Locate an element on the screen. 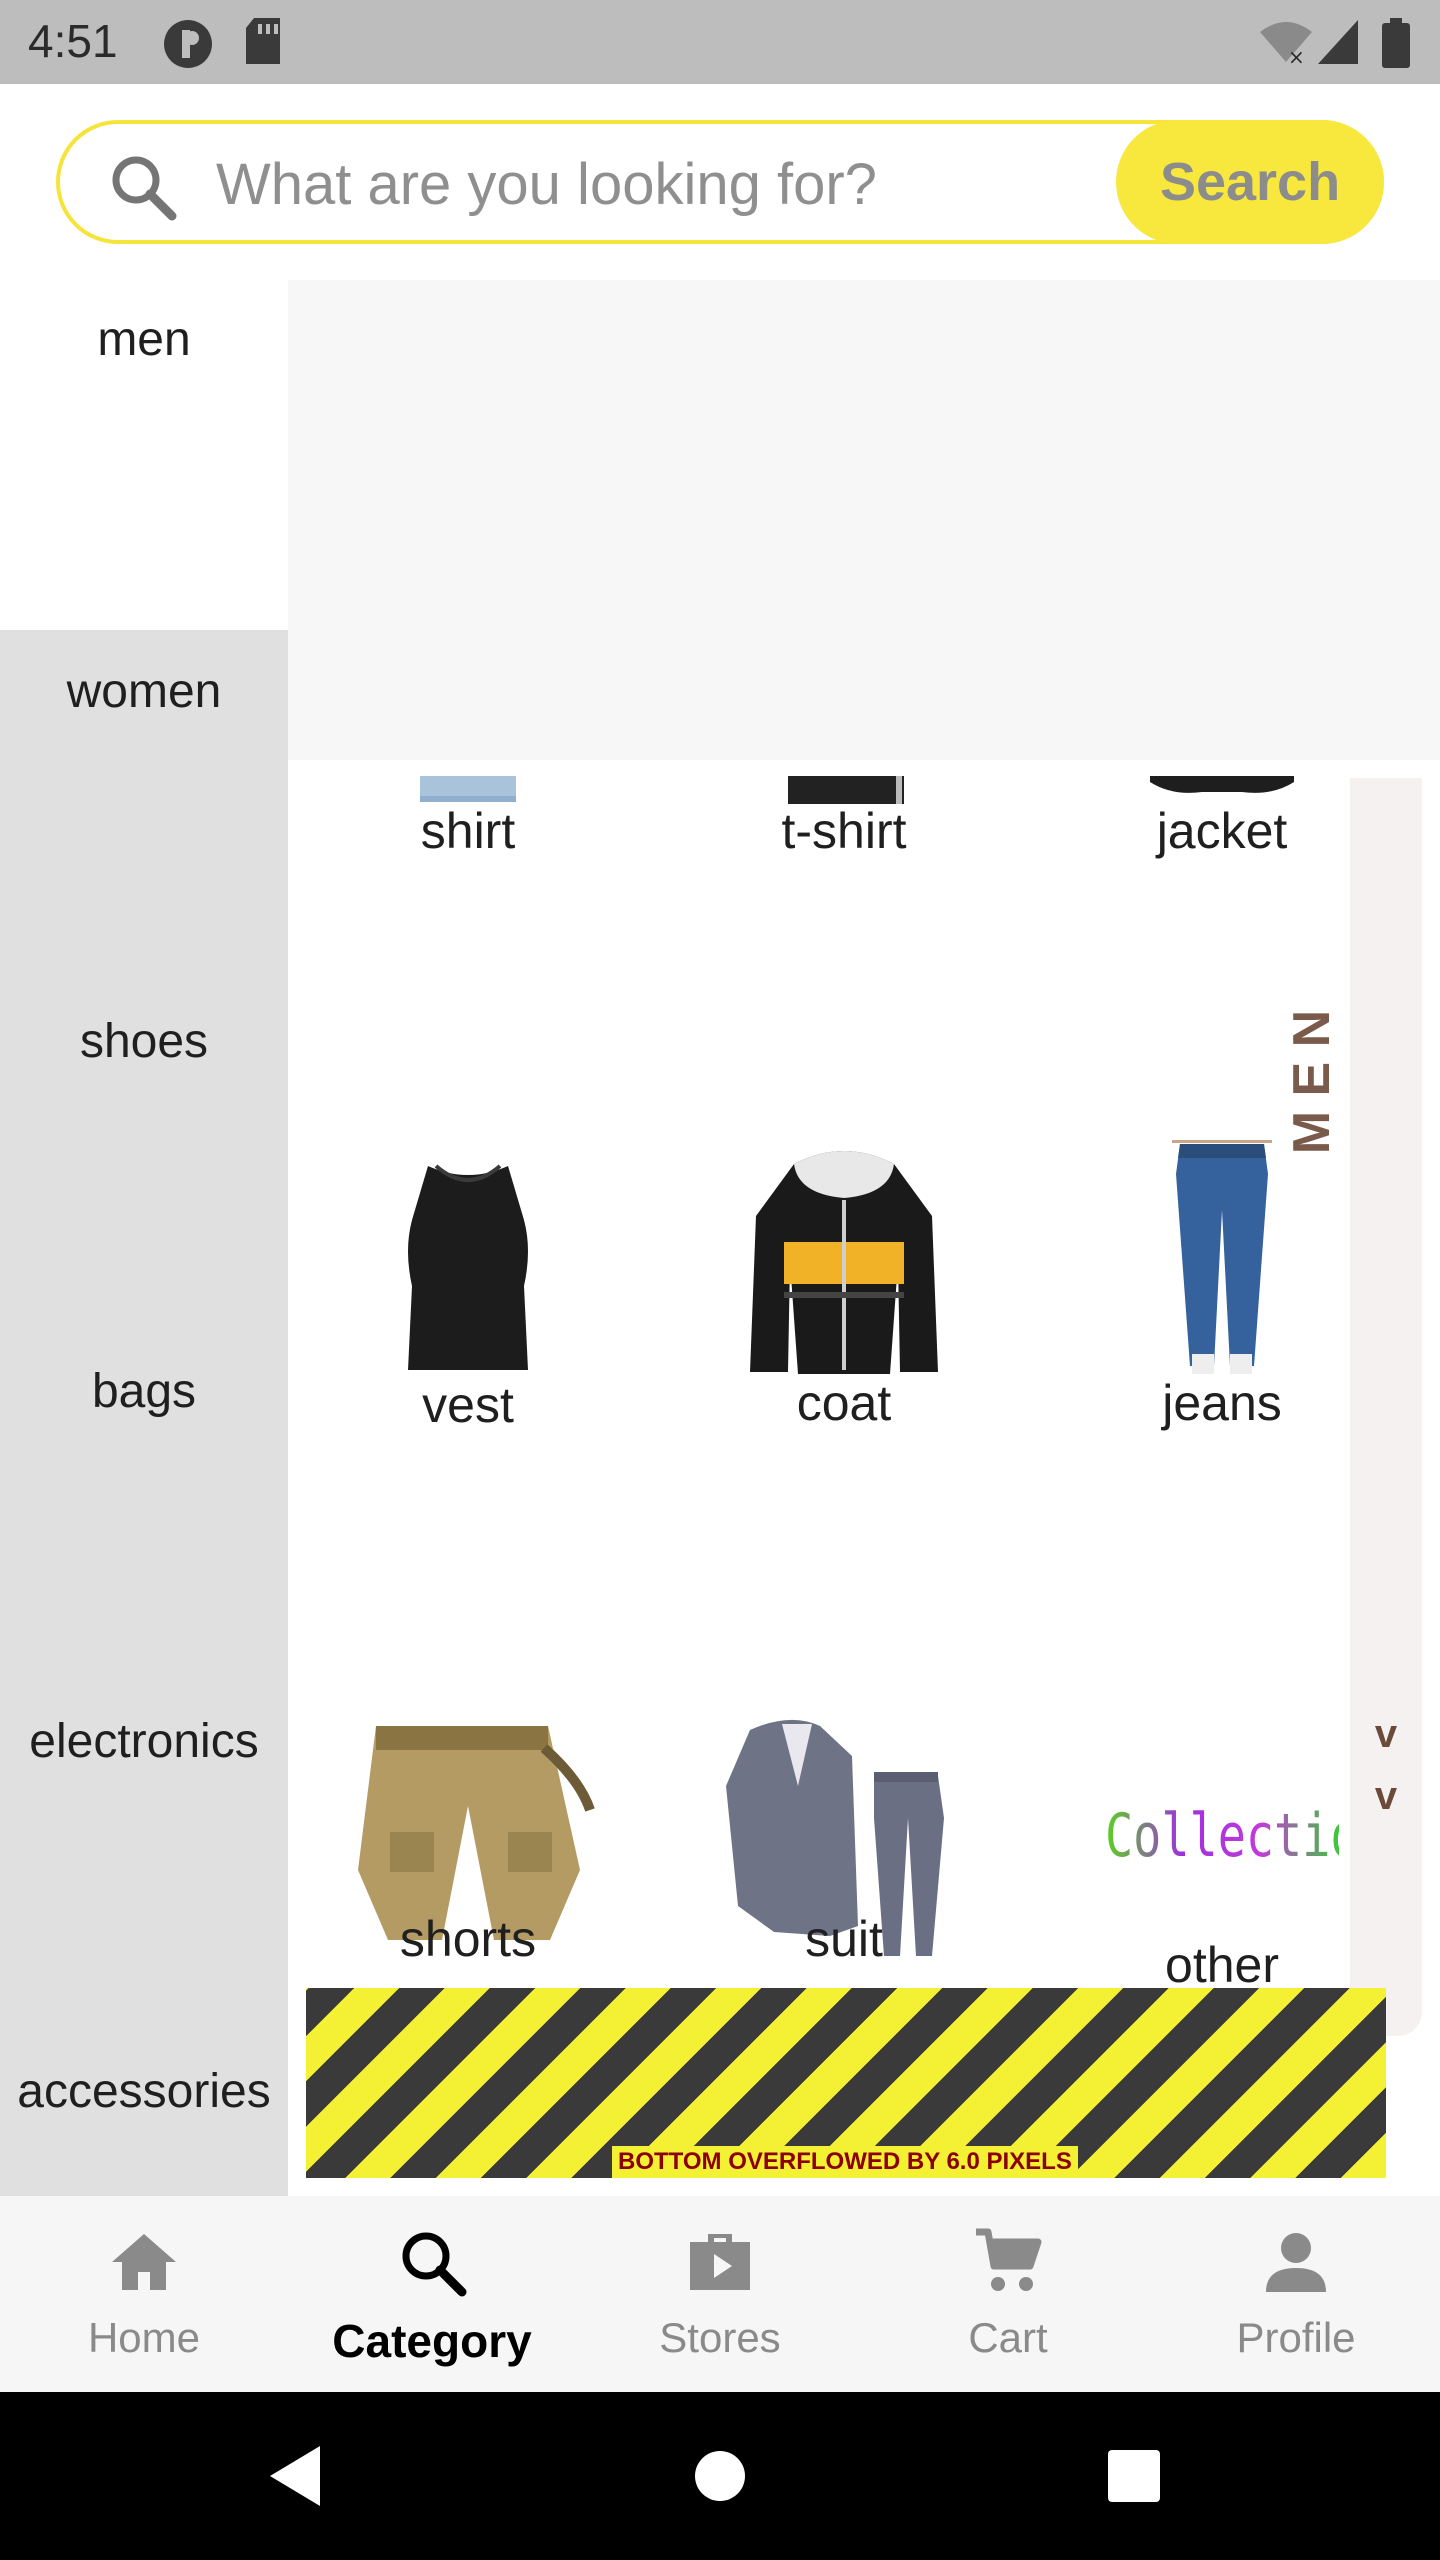 The height and width of the screenshot is (2560, 1440). nav-home-label: Home is located at coordinates (144, 2337).